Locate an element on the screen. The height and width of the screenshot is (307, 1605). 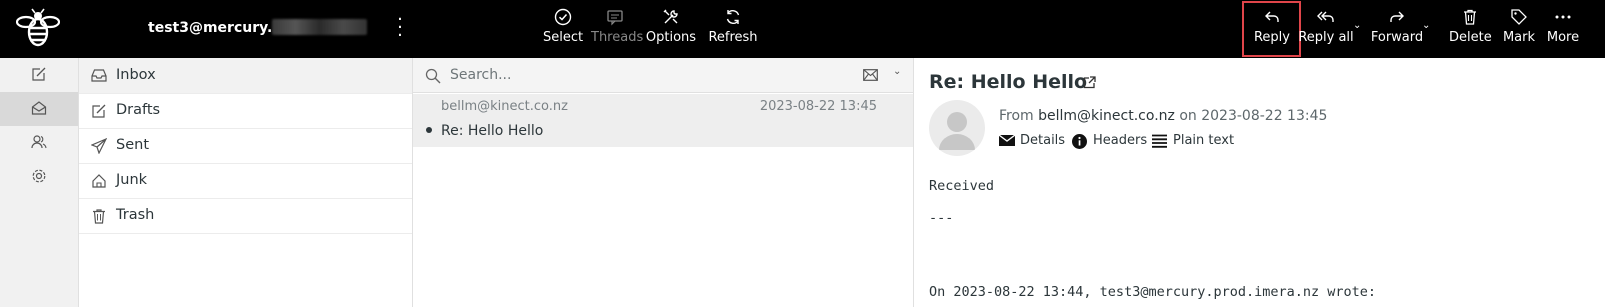
reply-all-label: Reply all is located at coordinates (1326, 37).